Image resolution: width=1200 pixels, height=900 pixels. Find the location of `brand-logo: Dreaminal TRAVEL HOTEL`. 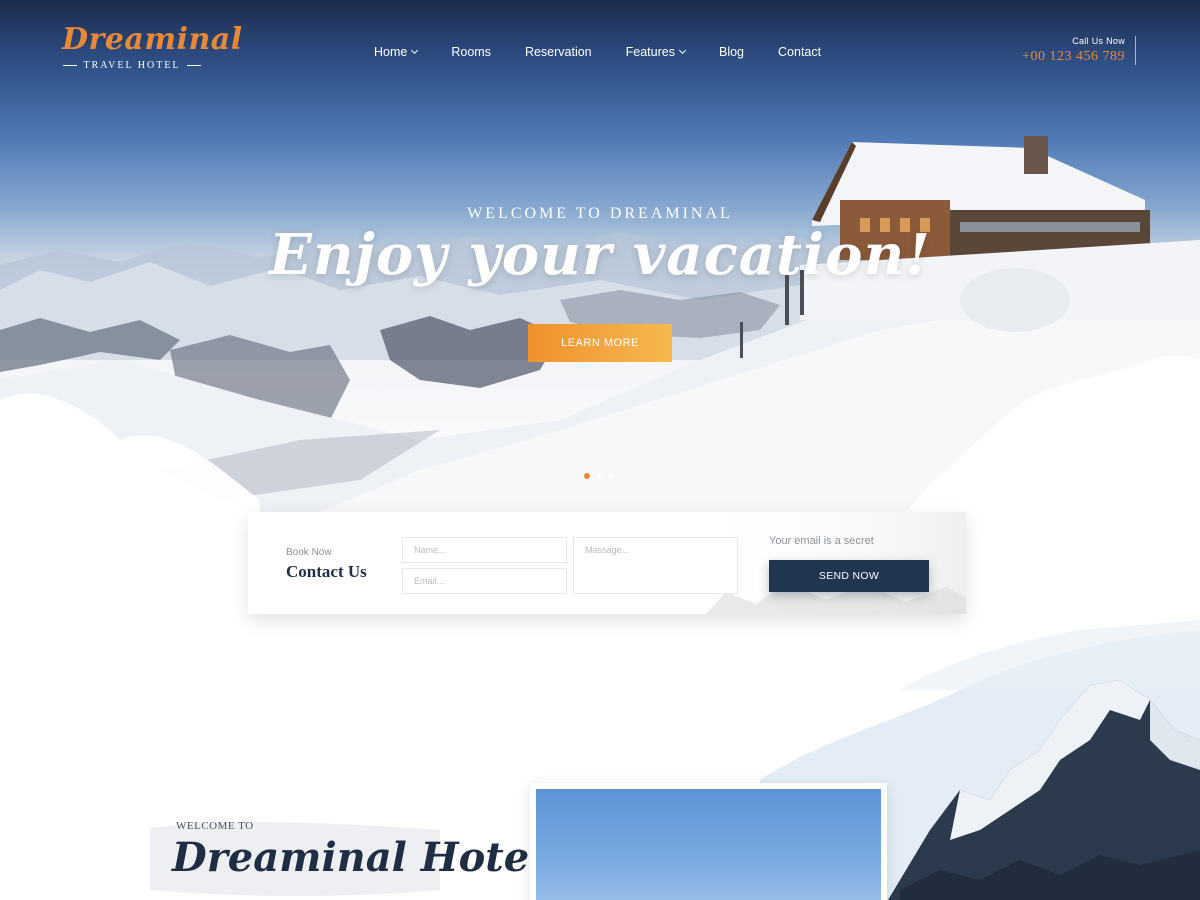

brand-logo: Dreaminal TRAVEL HOTEL is located at coordinates (152, 46).